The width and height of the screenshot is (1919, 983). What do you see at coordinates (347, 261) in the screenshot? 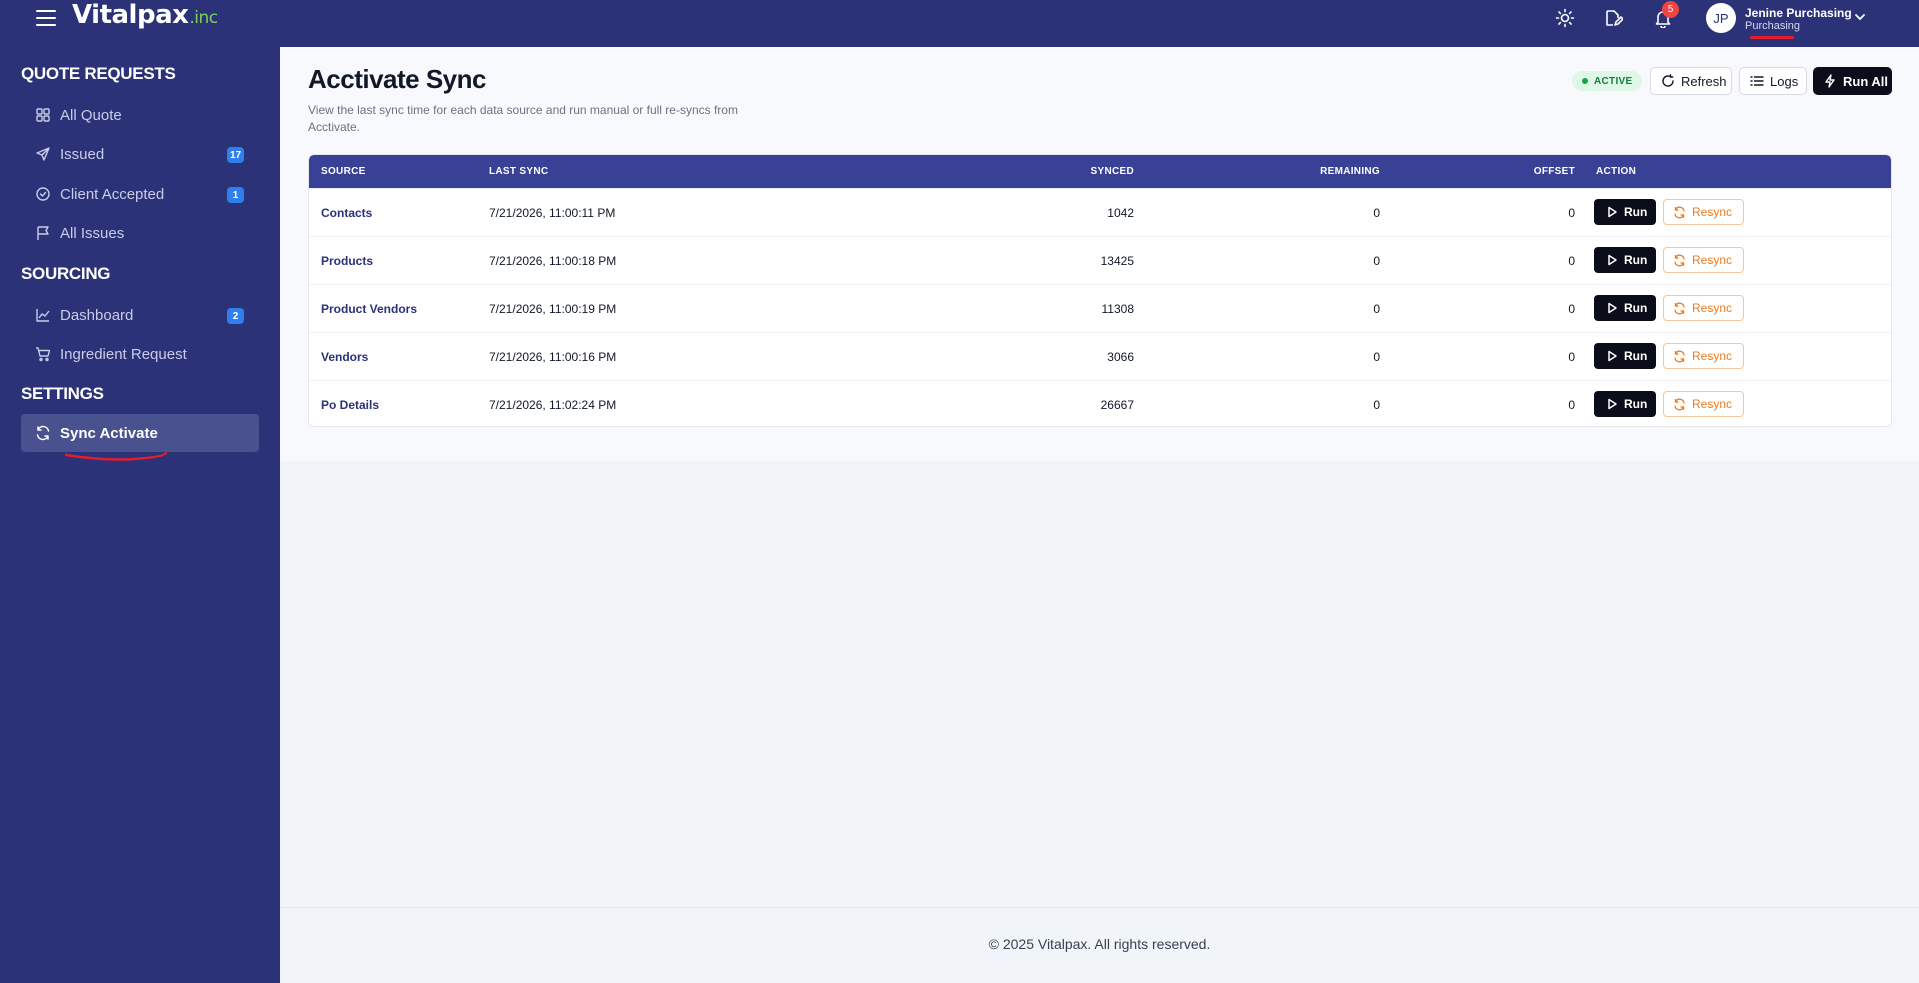
I see `source-link: Products` at bounding box center [347, 261].